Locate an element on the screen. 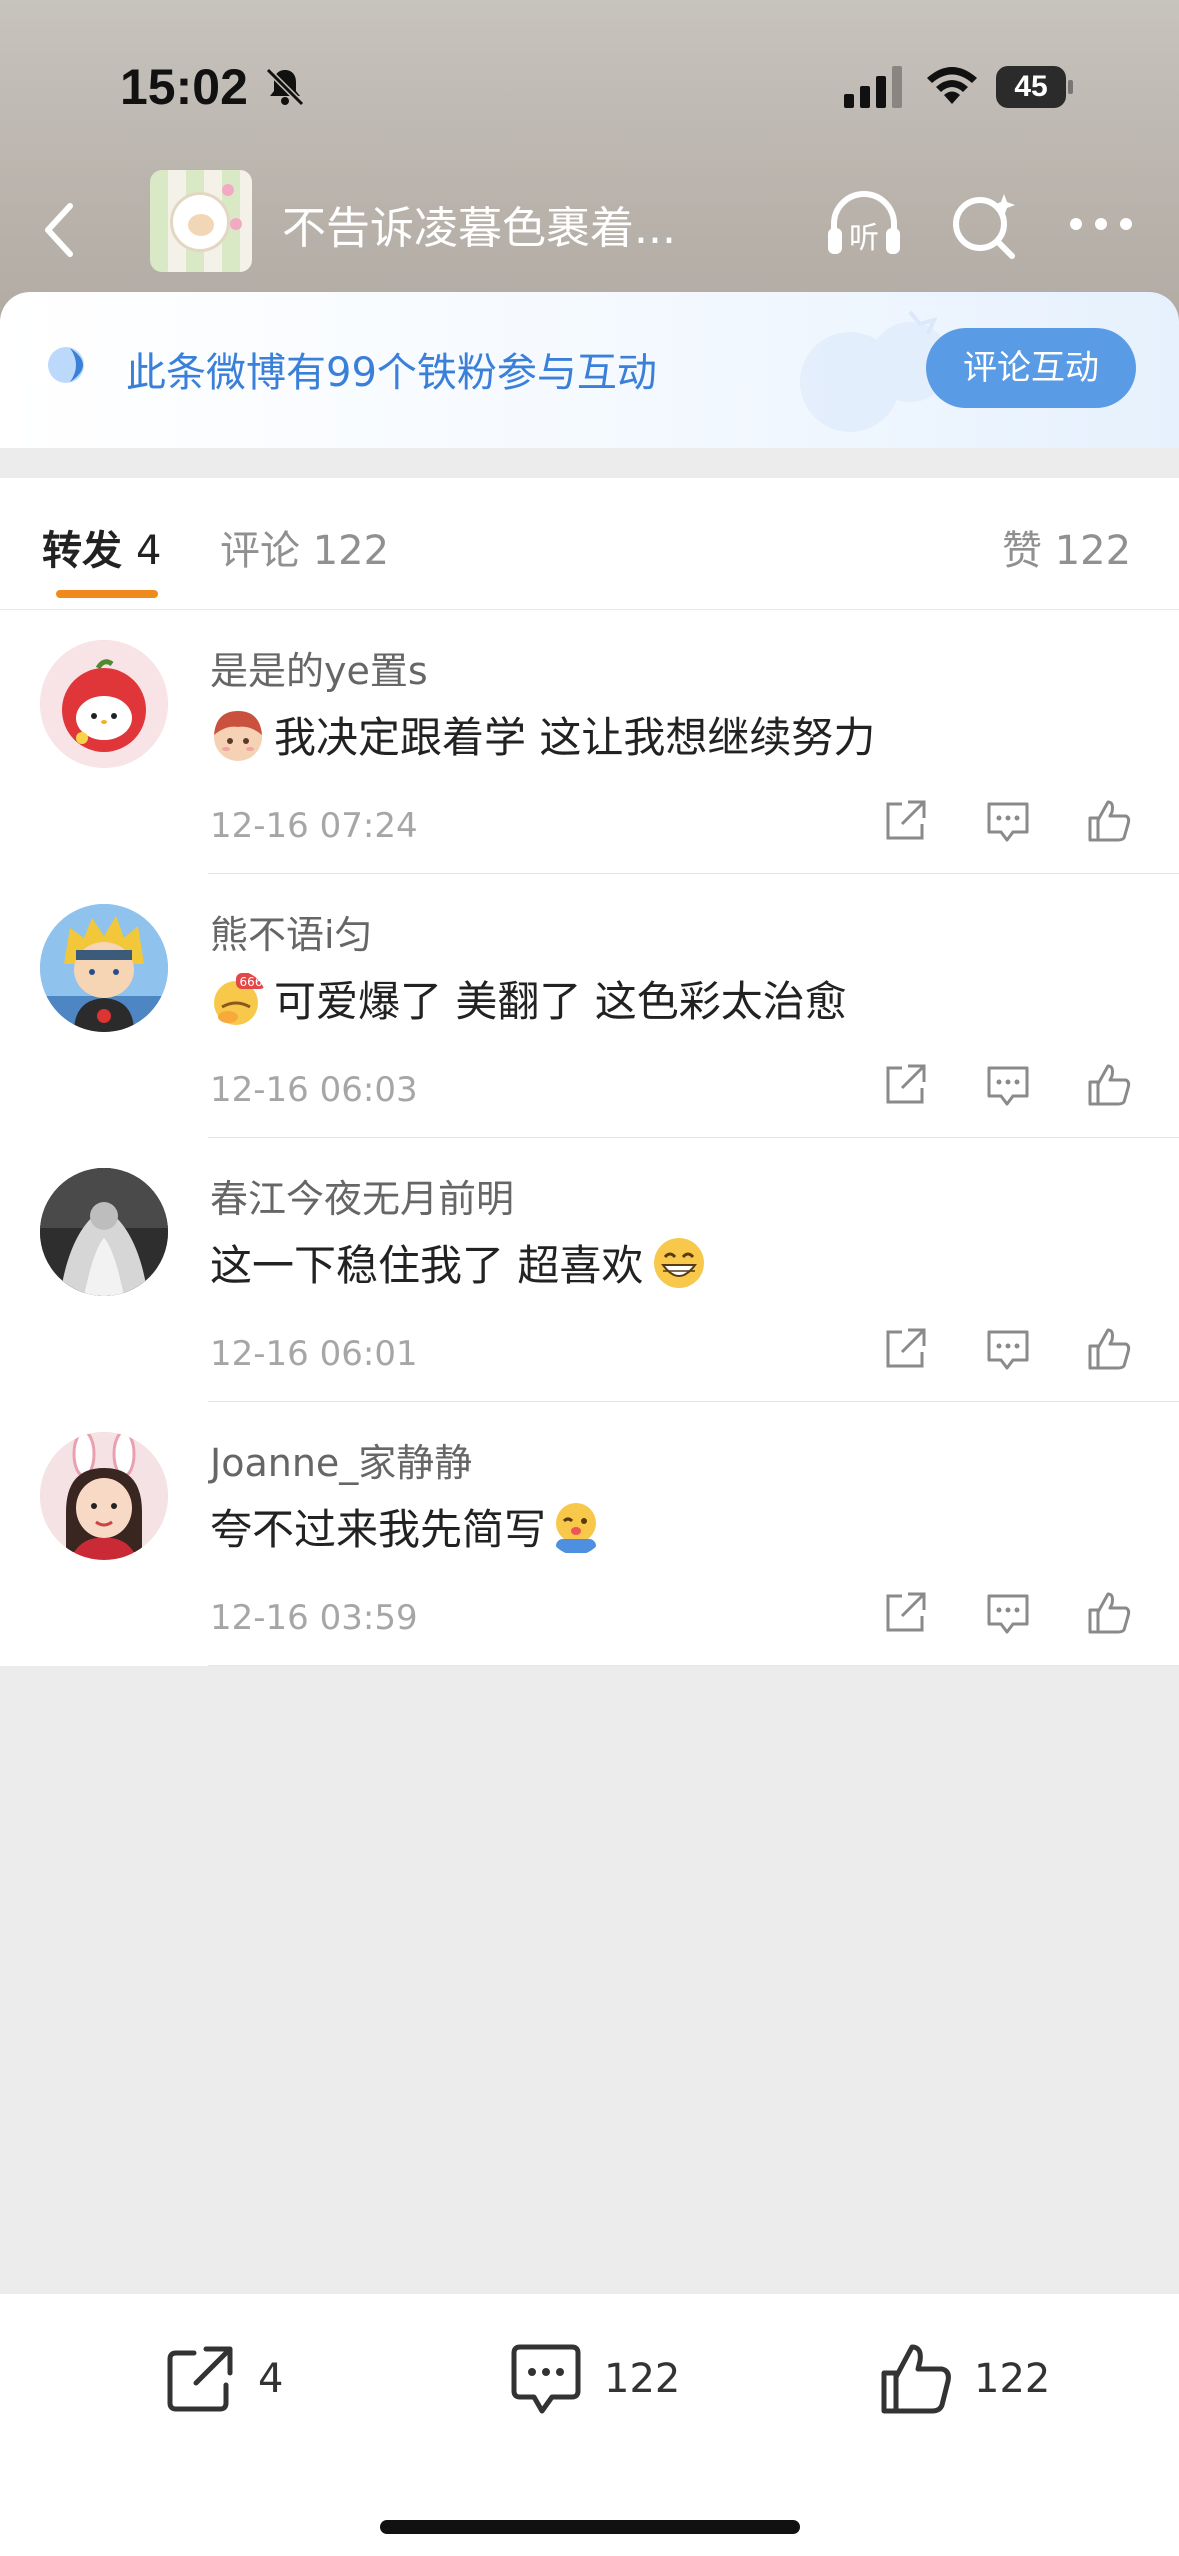 The height and width of the screenshot is (2556, 1179). grin-emoji-icon is located at coordinates (679, 1262).